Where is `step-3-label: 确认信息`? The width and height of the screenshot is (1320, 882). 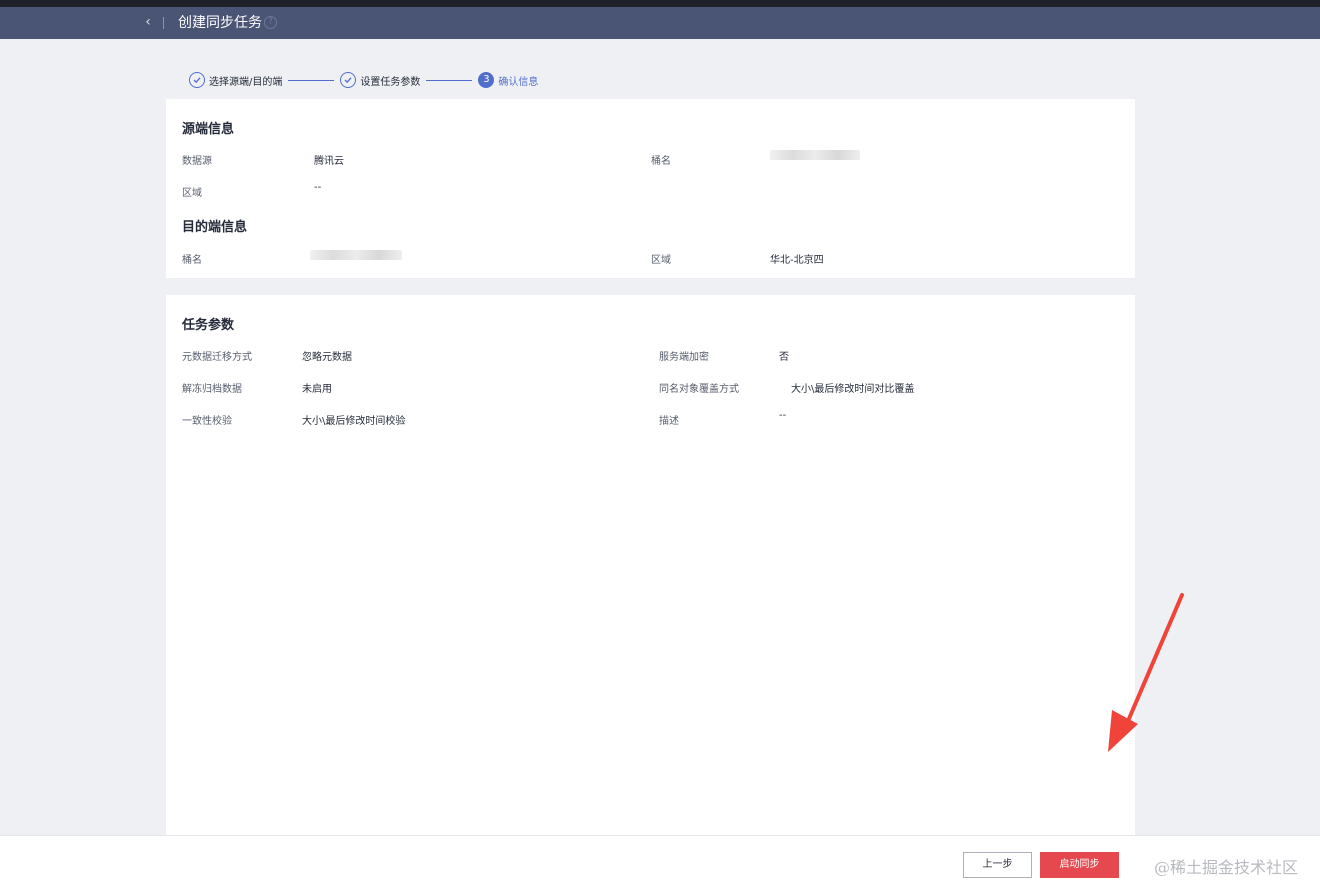
step-3-label: 确认信息 is located at coordinates (518, 82).